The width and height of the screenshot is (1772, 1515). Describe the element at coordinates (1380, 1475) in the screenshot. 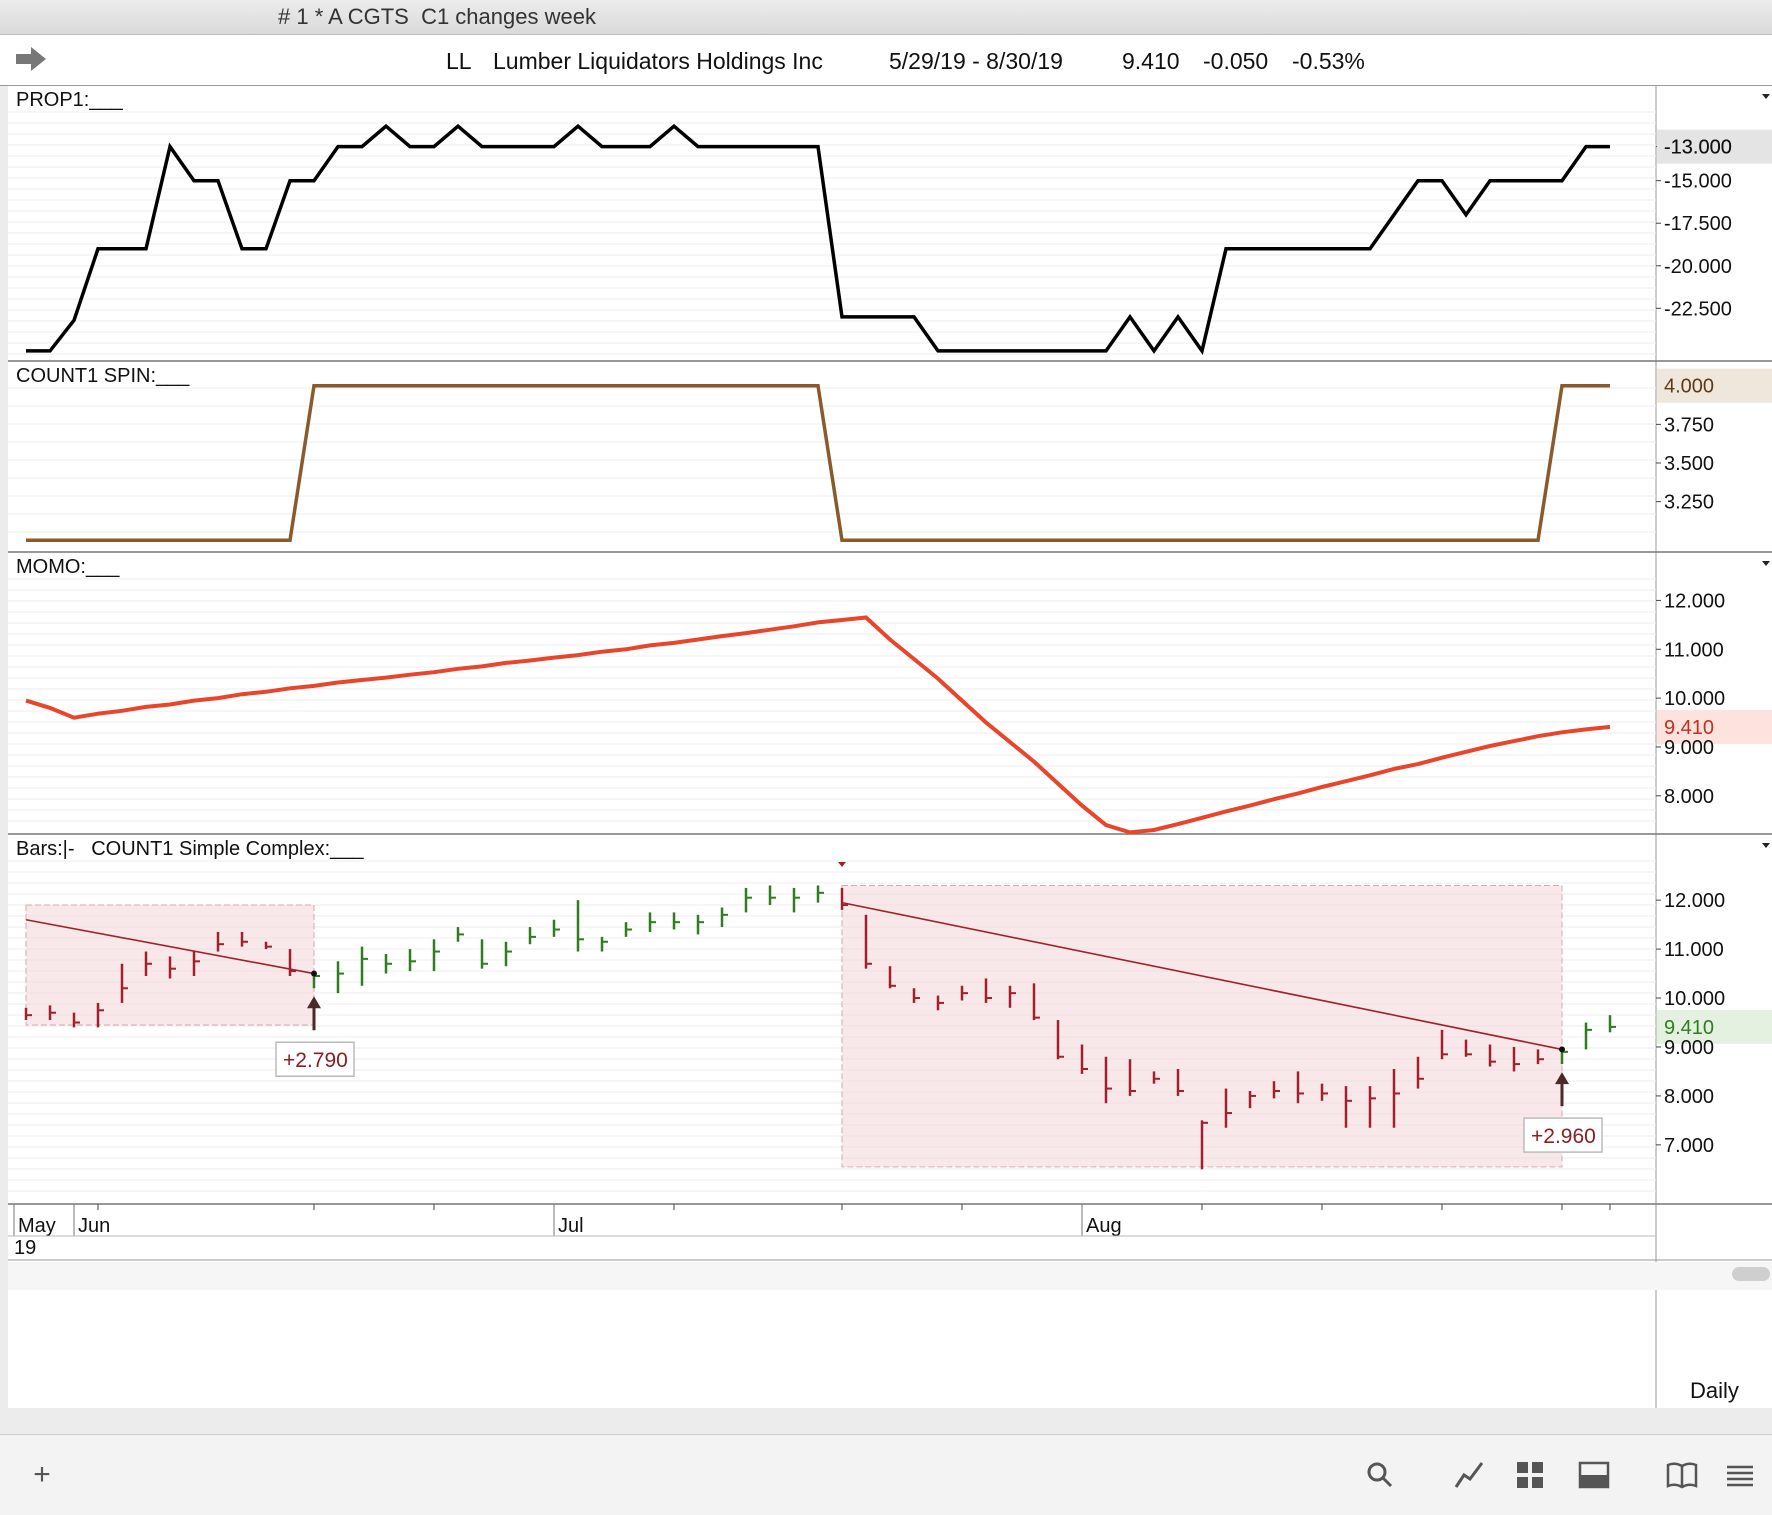

I see `search-icon` at that location.